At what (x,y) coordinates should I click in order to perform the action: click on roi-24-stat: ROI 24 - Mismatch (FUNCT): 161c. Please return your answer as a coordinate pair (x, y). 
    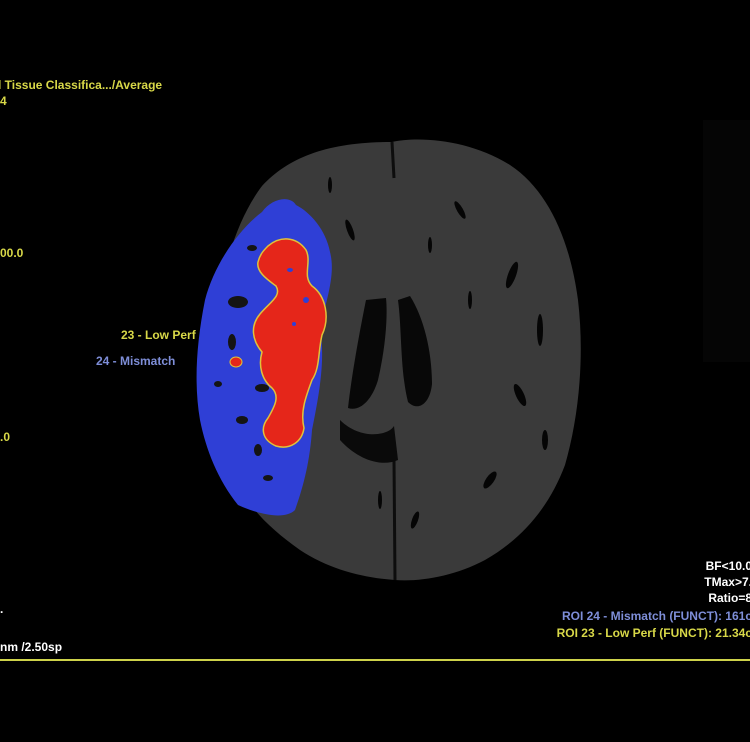
    Looking at the image, I should click on (655, 616).